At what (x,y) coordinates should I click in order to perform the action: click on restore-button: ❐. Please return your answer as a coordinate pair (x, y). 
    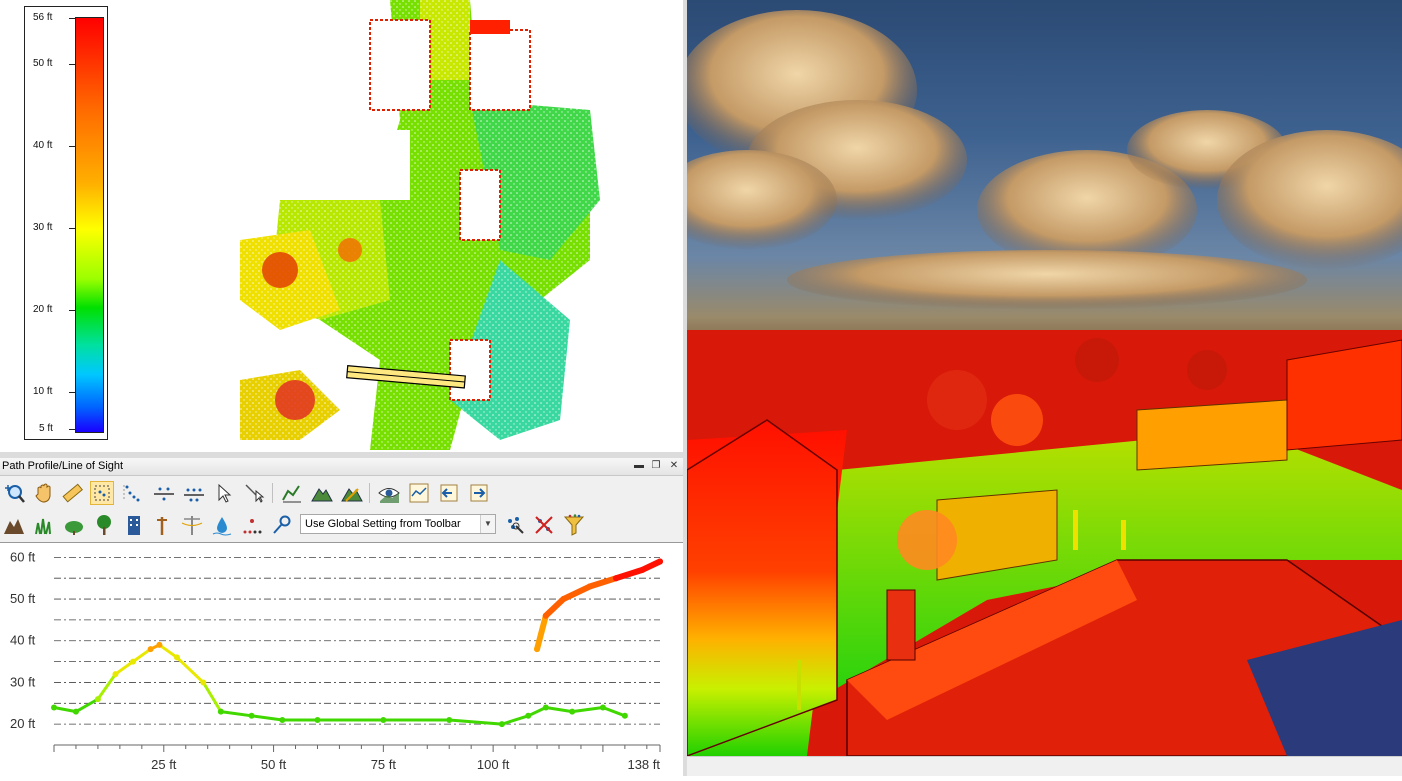
    Looking at the image, I should click on (656, 466).